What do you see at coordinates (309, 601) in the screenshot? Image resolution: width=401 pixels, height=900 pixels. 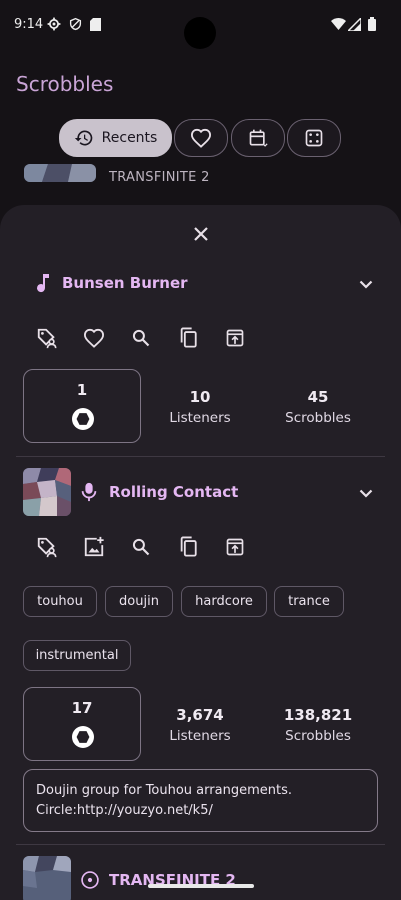 I see `tag-chip: trance` at bounding box center [309, 601].